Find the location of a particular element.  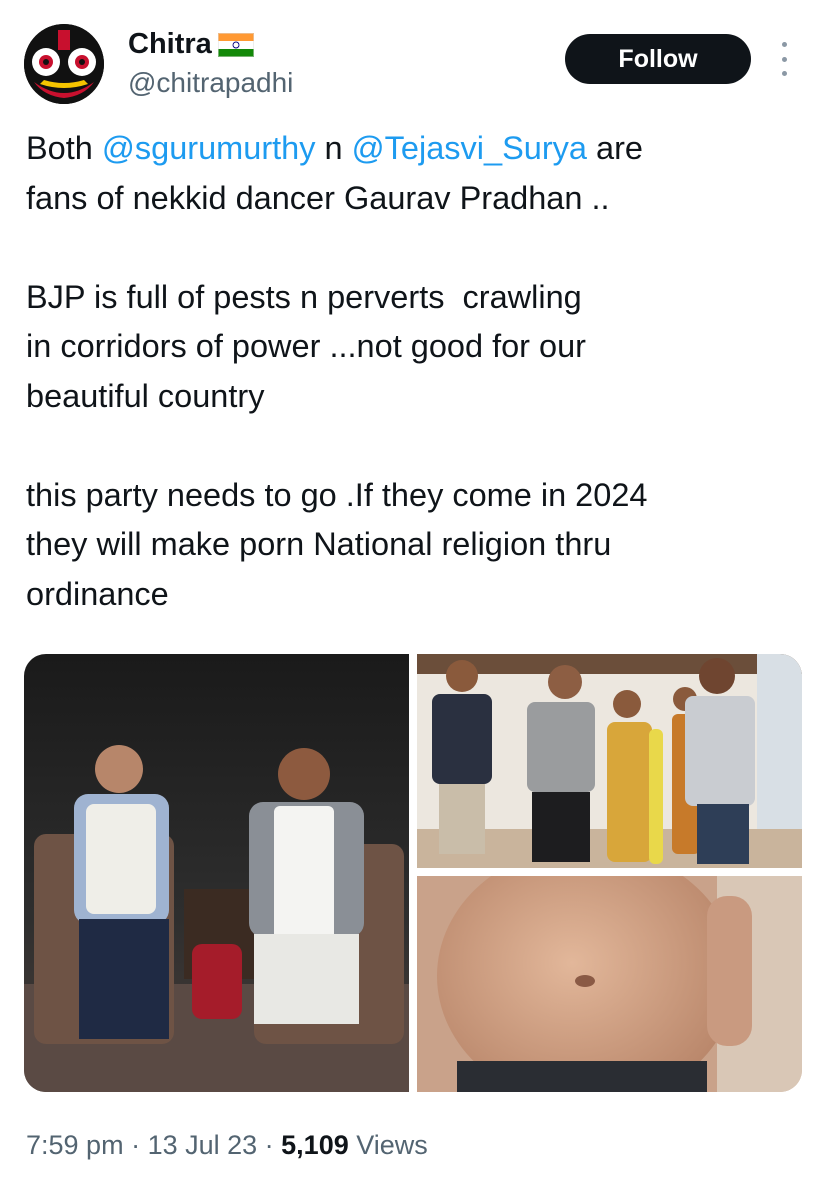

india-flag-icon is located at coordinates (235, 44).